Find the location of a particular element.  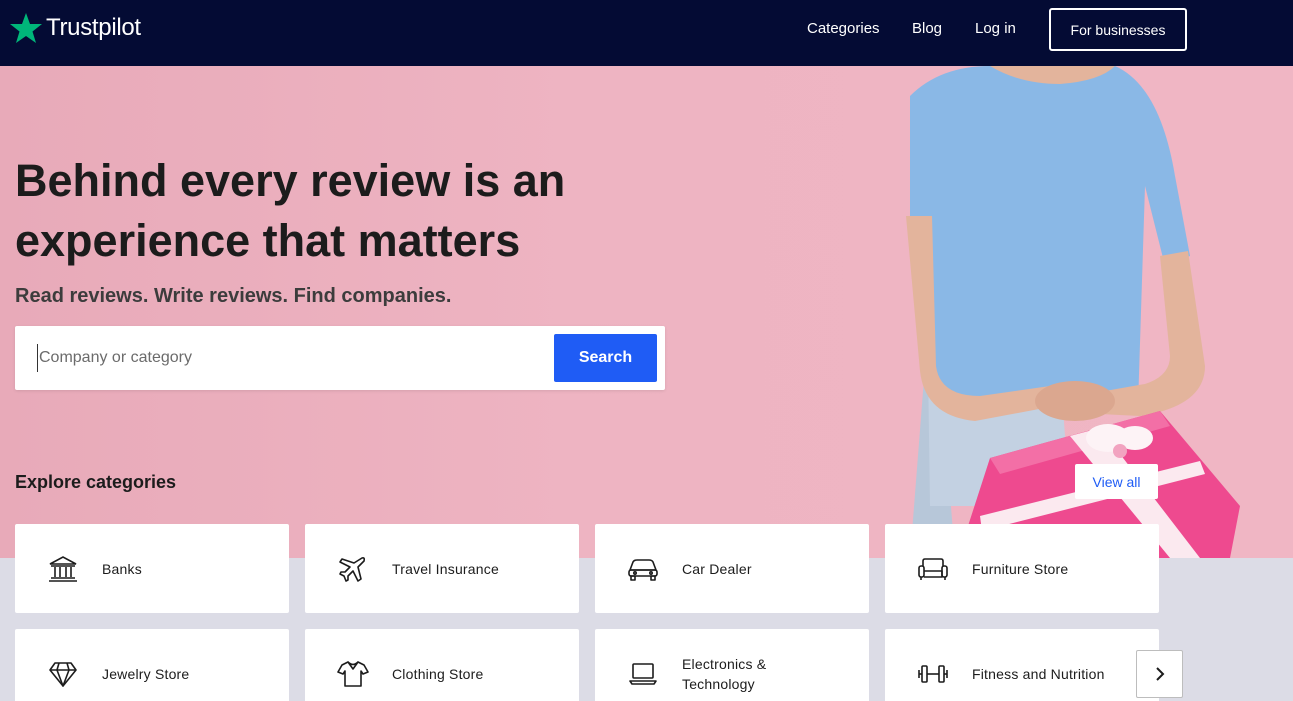

car-icon is located at coordinates (643, 569).